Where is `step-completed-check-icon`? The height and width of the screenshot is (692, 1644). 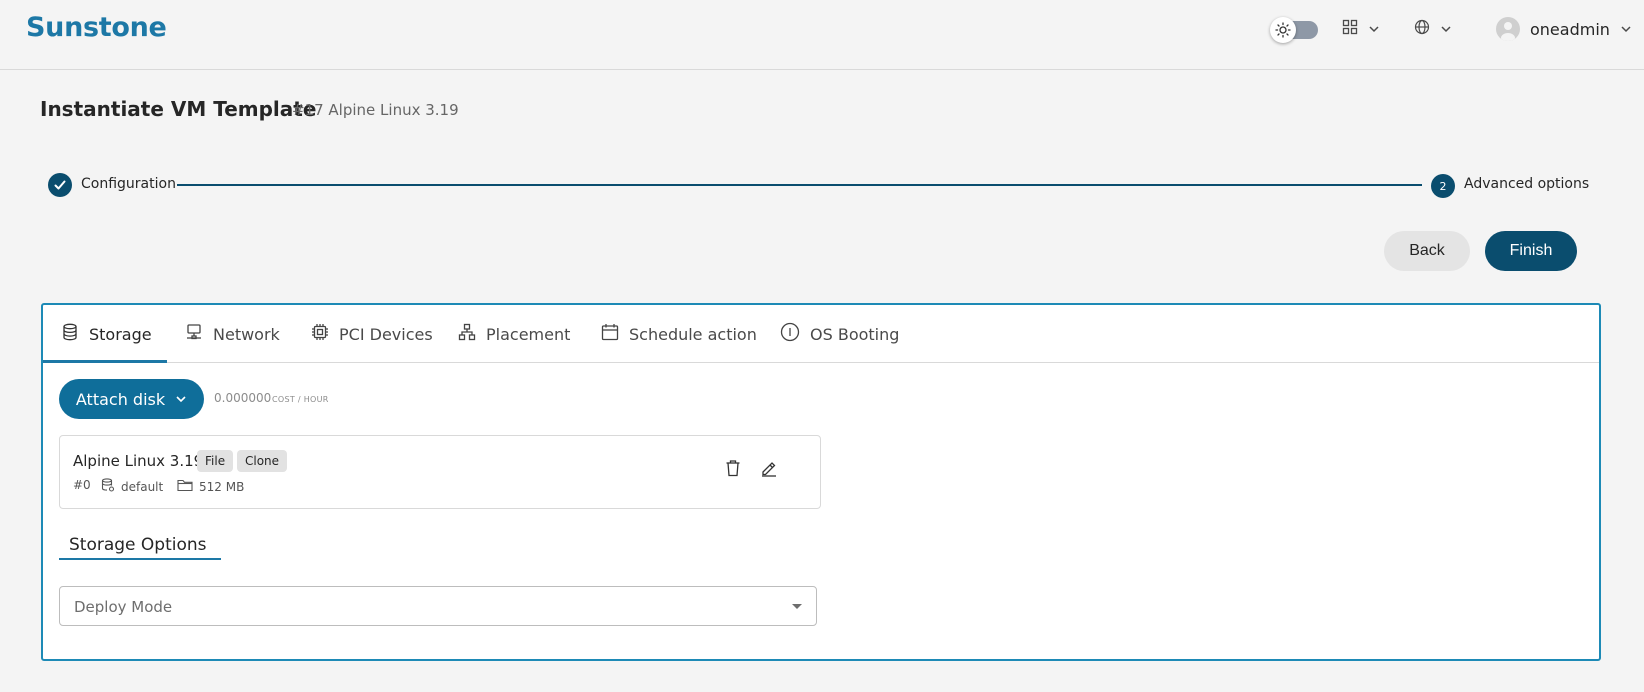
step-completed-check-icon is located at coordinates (60, 185).